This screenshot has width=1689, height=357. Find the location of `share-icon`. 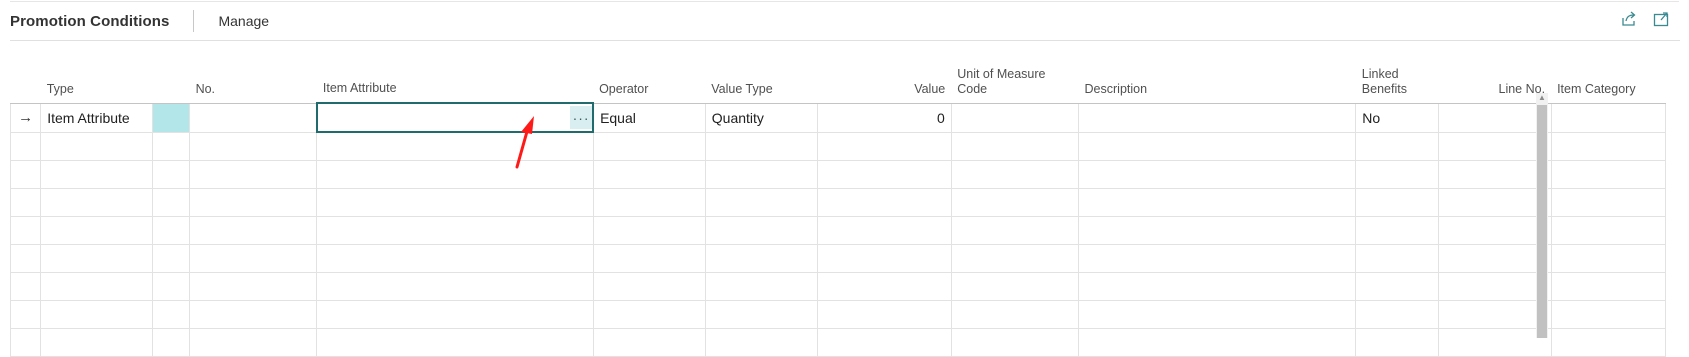

share-icon is located at coordinates (1629, 19).